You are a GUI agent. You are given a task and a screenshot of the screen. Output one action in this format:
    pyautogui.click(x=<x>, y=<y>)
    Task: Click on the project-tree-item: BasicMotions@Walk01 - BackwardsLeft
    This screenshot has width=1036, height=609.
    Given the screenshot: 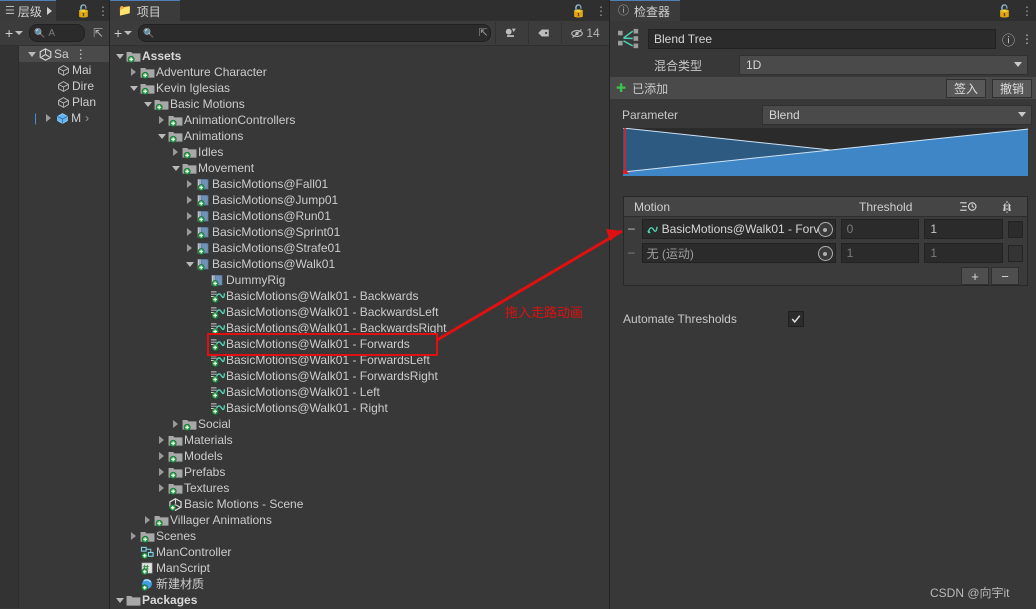 What is the action you would take?
    pyautogui.click(x=360, y=312)
    